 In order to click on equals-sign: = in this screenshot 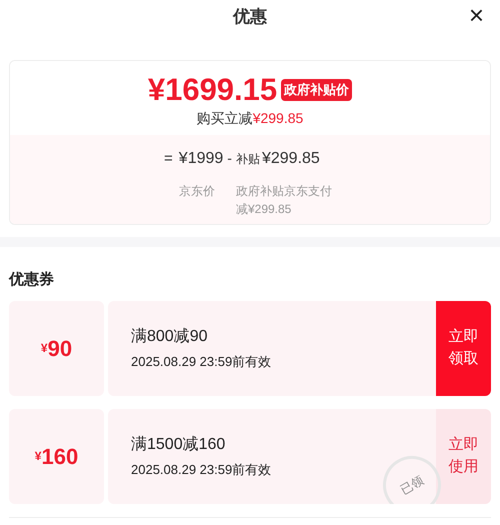, I will do `click(169, 159)`.